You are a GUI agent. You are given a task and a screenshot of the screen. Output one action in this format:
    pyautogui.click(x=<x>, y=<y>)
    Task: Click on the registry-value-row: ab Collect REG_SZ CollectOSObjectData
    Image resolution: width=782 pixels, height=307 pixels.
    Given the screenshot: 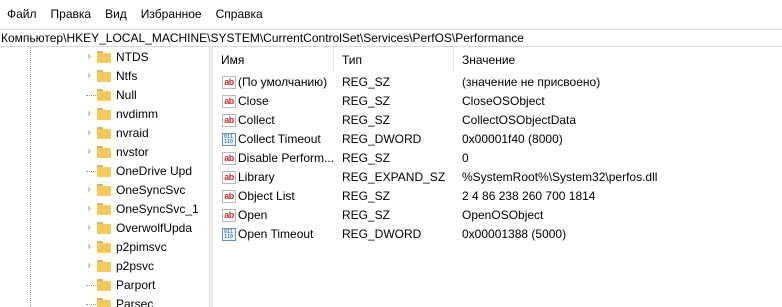 What is the action you would take?
    pyautogui.click(x=497, y=120)
    